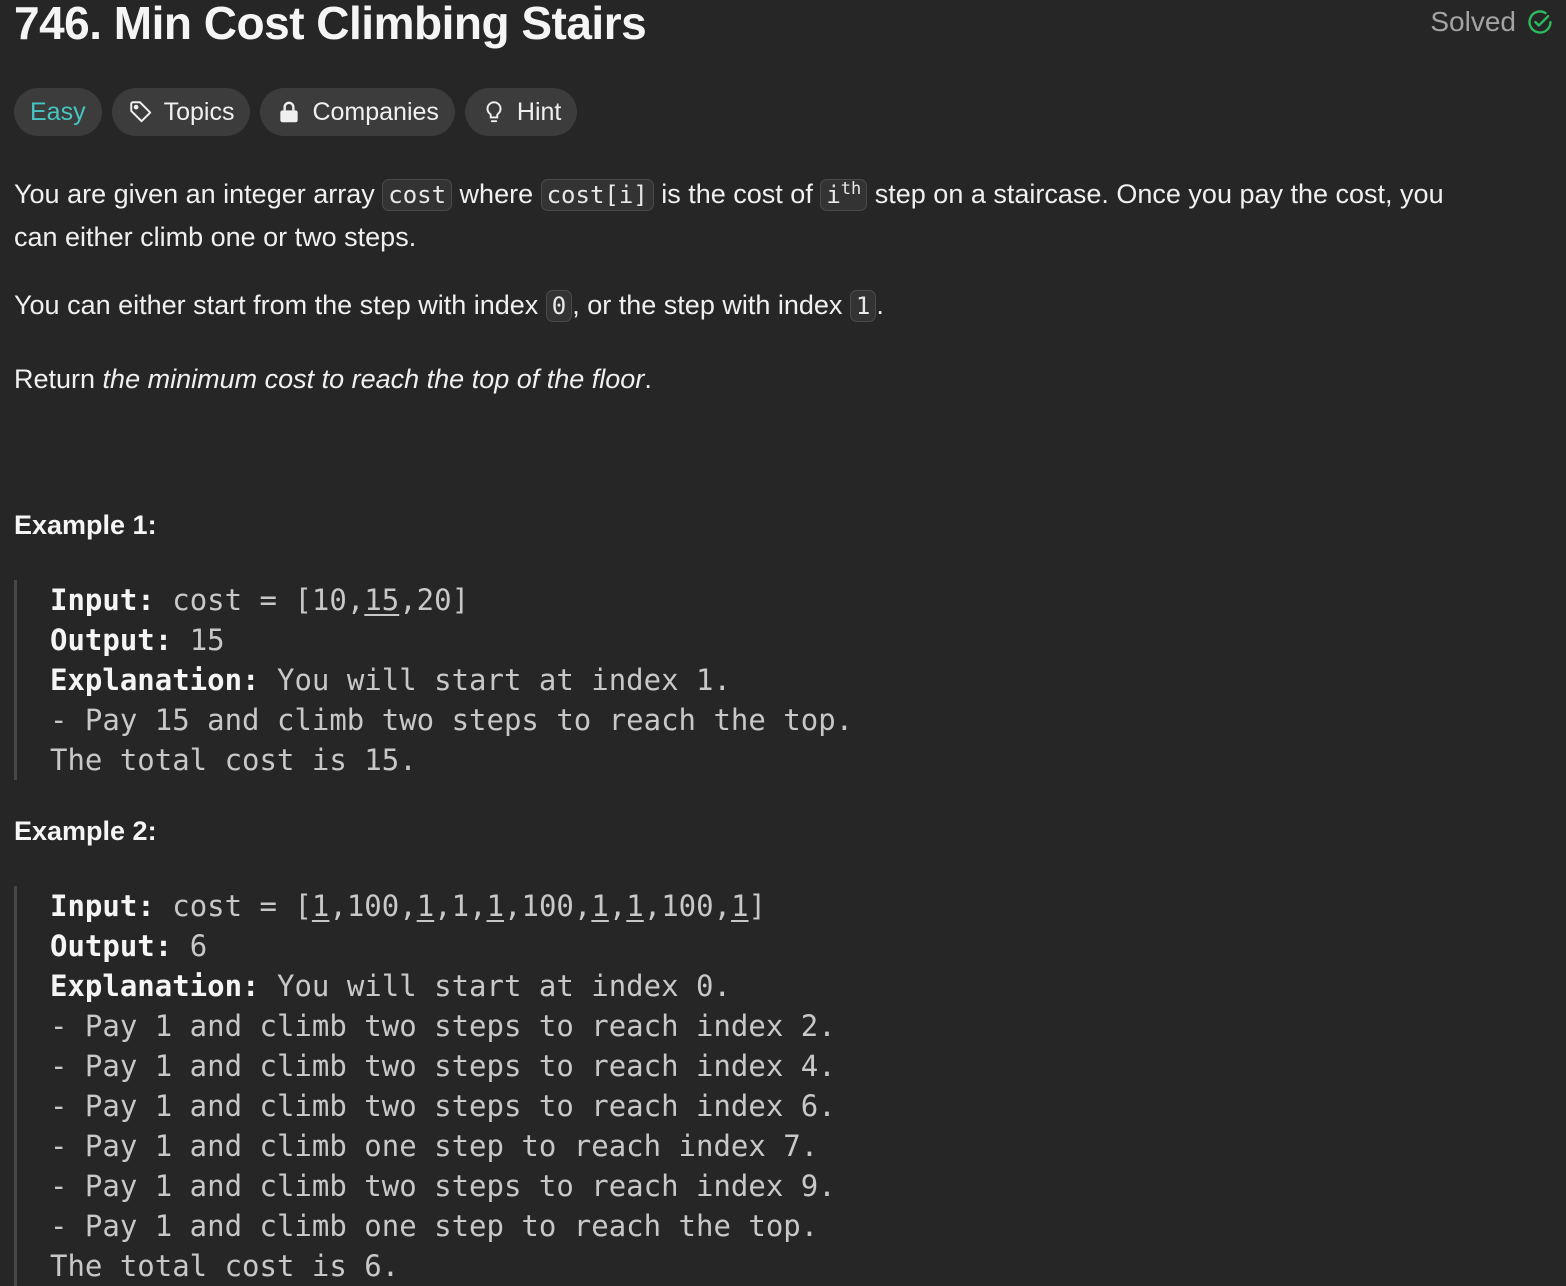 Image resolution: width=1566 pixels, height=1286 pixels. I want to click on code-ith: ith, so click(844, 195).